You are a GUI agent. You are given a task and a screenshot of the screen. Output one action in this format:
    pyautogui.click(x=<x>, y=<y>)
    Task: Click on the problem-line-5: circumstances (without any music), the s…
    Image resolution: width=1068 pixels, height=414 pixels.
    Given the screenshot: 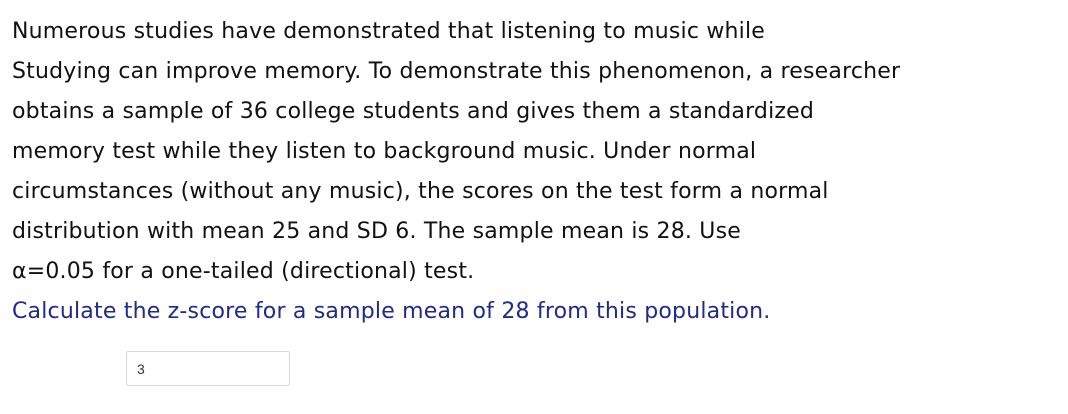 What is the action you would take?
    pyautogui.click(x=420, y=191)
    